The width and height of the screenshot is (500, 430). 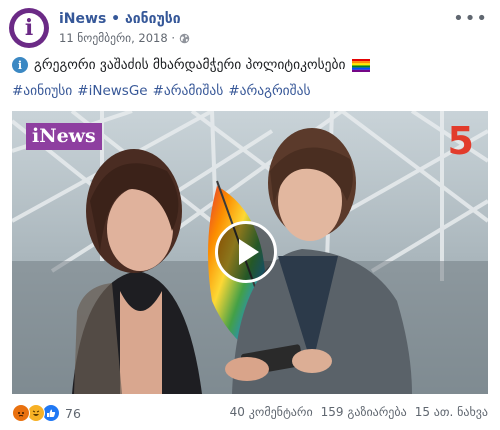 I want to click on play-icon, so click(x=249, y=252).